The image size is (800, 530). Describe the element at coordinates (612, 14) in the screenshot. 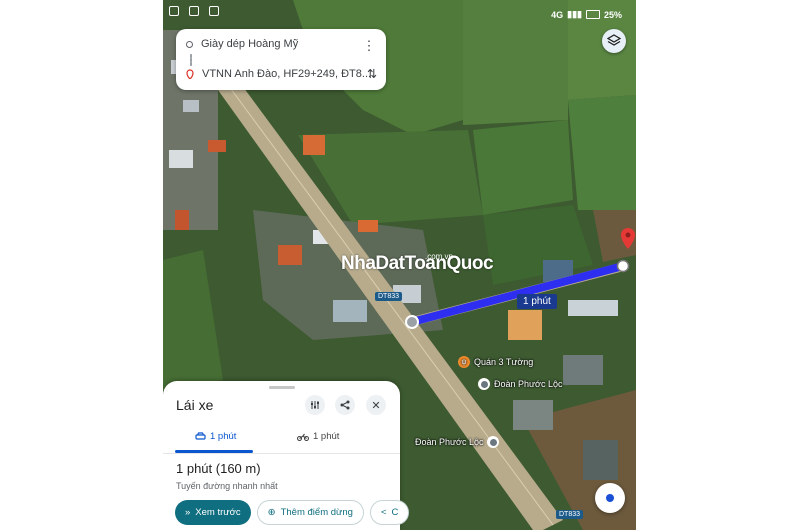

I see `battery-label: 25%` at that location.